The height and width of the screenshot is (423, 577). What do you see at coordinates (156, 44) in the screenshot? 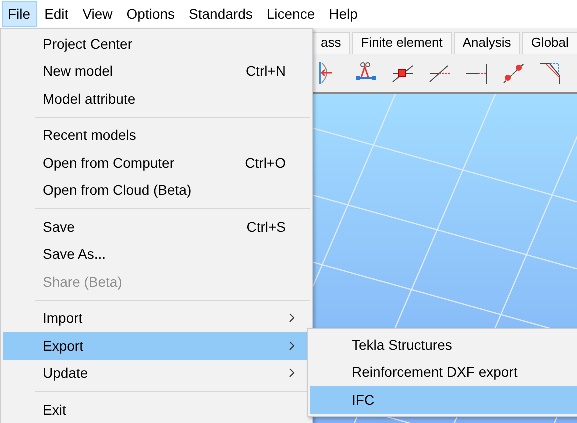
I see `menu-item: Project Center` at bounding box center [156, 44].